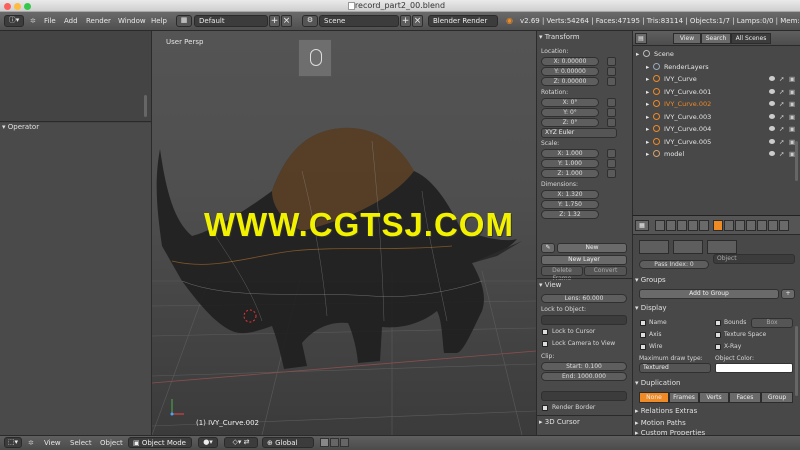  Describe the element at coordinates (751, 38) in the screenshot. I see `outliner-tab-all-scenes: All Scenes` at that location.